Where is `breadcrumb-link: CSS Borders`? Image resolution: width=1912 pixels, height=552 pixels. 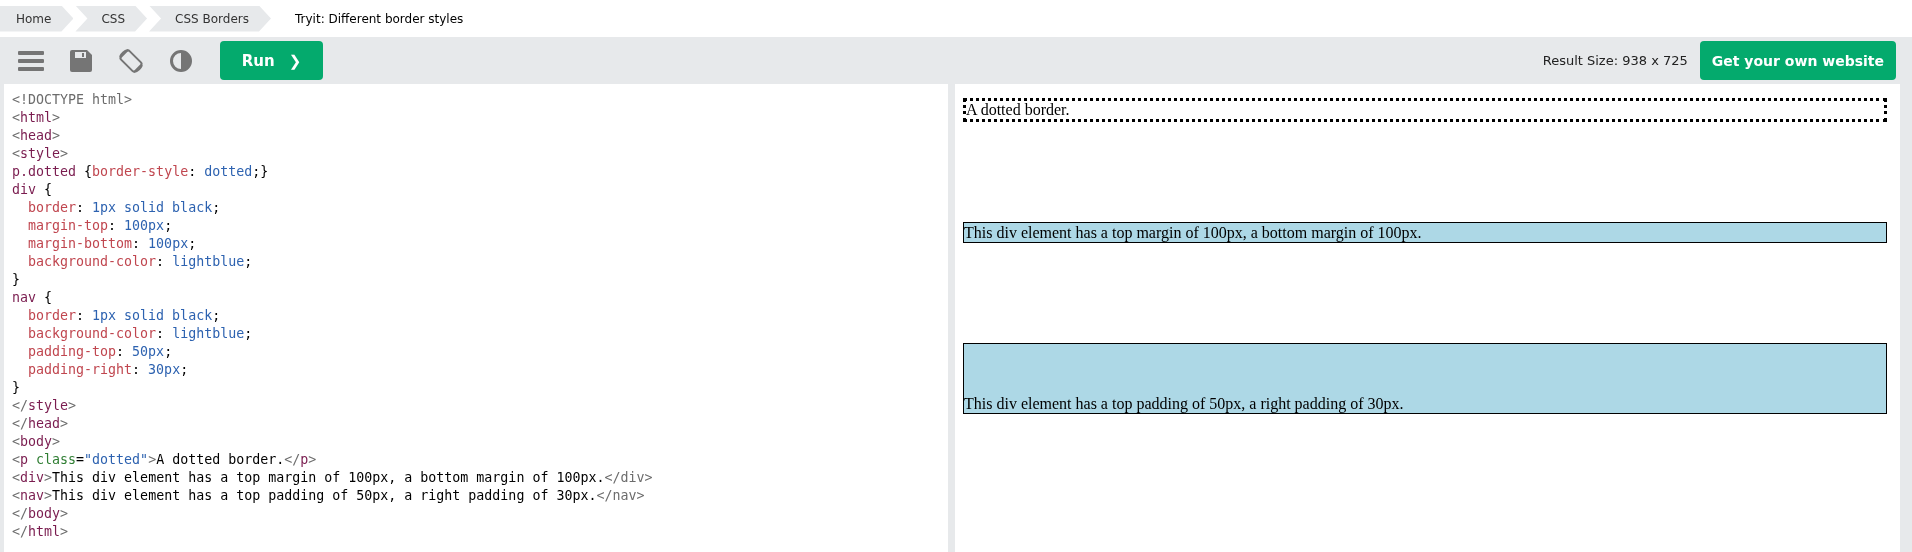 breadcrumb-link: CSS Borders is located at coordinates (210, 18).